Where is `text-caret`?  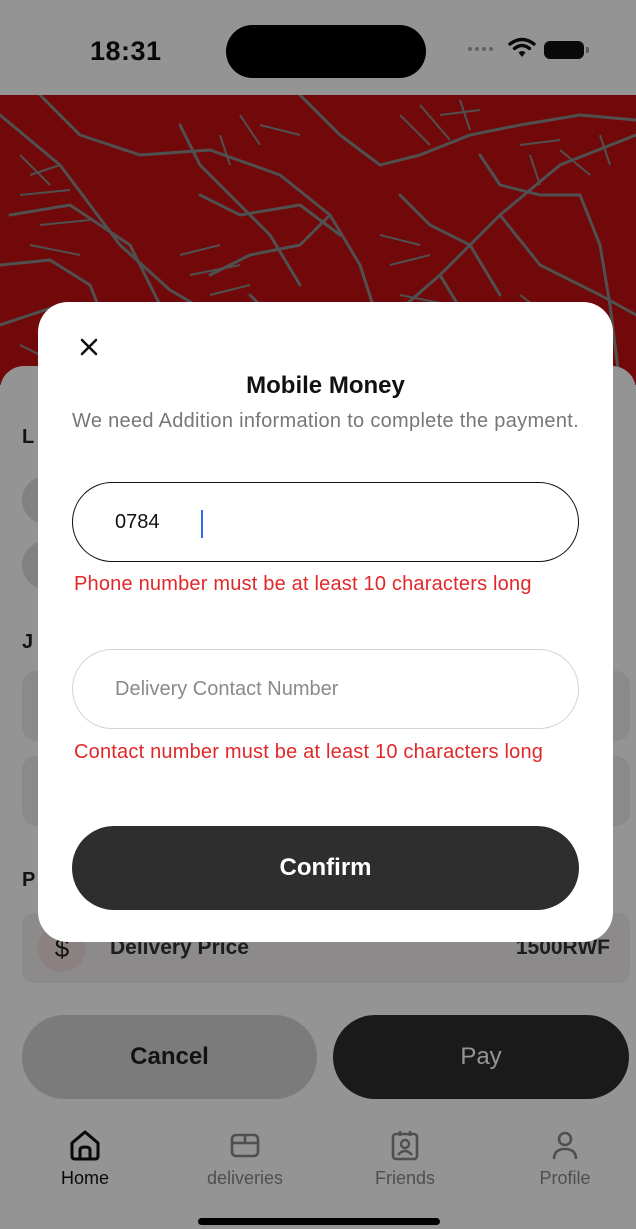 text-caret is located at coordinates (202, 524).